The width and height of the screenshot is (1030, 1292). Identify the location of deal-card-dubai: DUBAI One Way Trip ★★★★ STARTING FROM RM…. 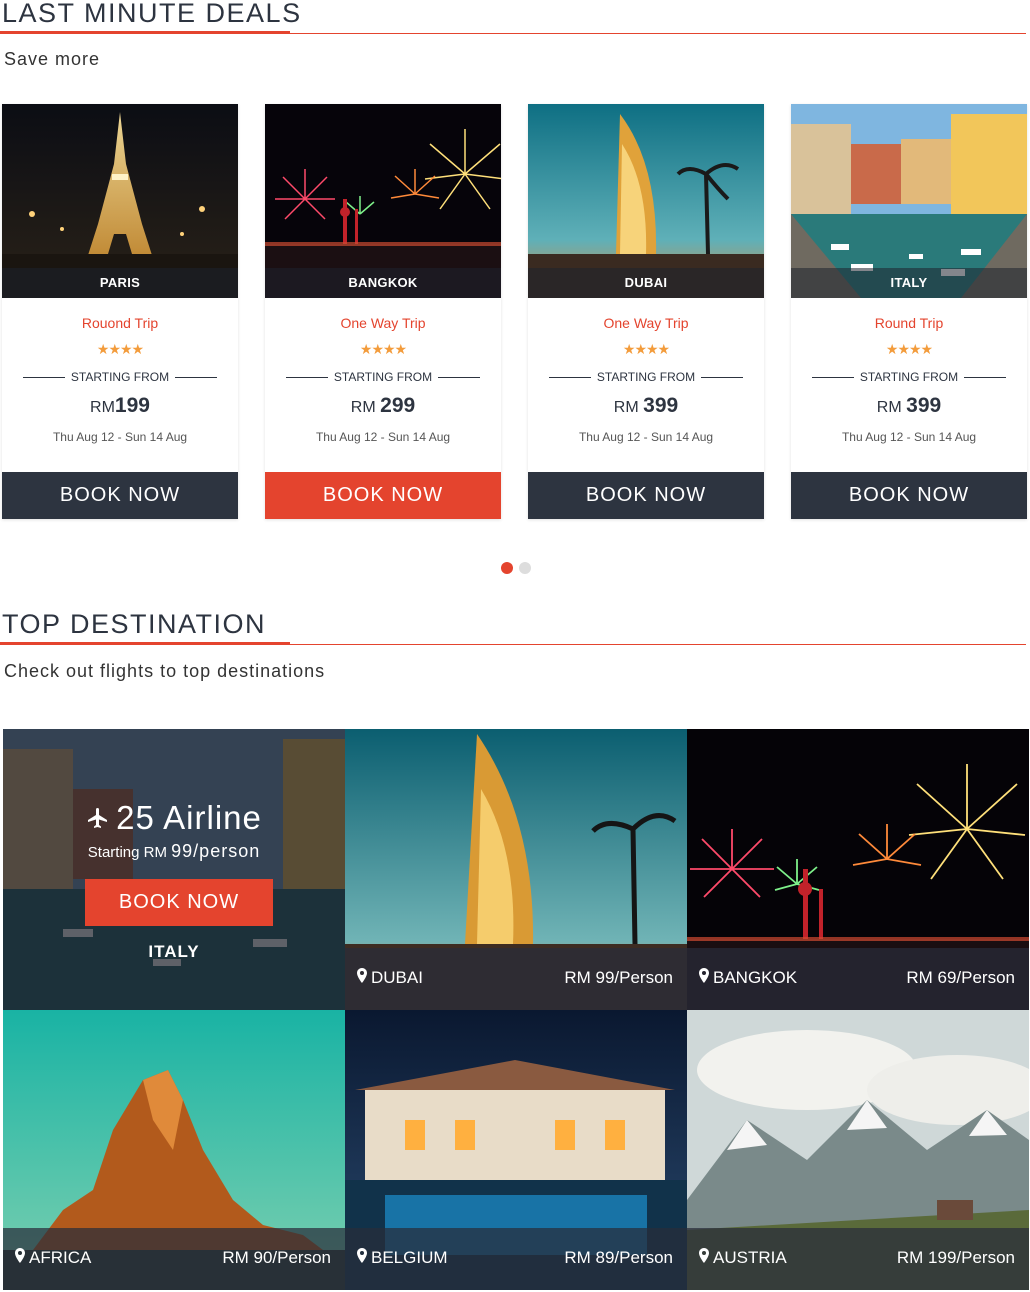
(646, 311).